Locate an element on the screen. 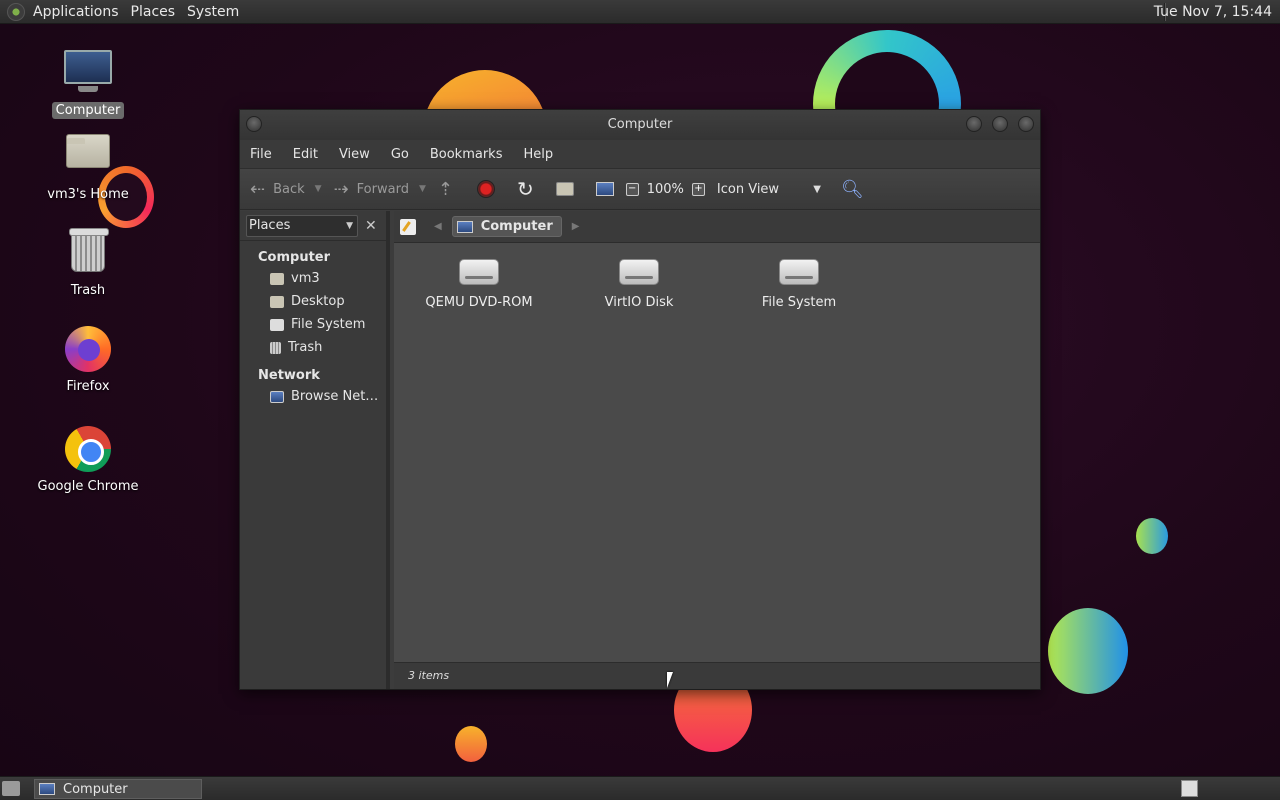 The image size is (1280, 800). window-title: Computer is located at coordinates (640, 124).